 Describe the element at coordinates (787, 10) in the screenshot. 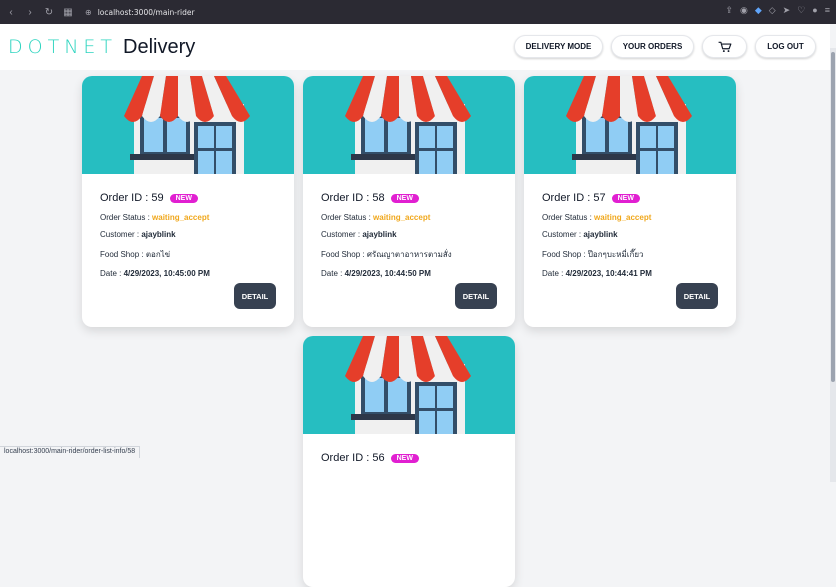

I see `send-icon: ➤` at that location.